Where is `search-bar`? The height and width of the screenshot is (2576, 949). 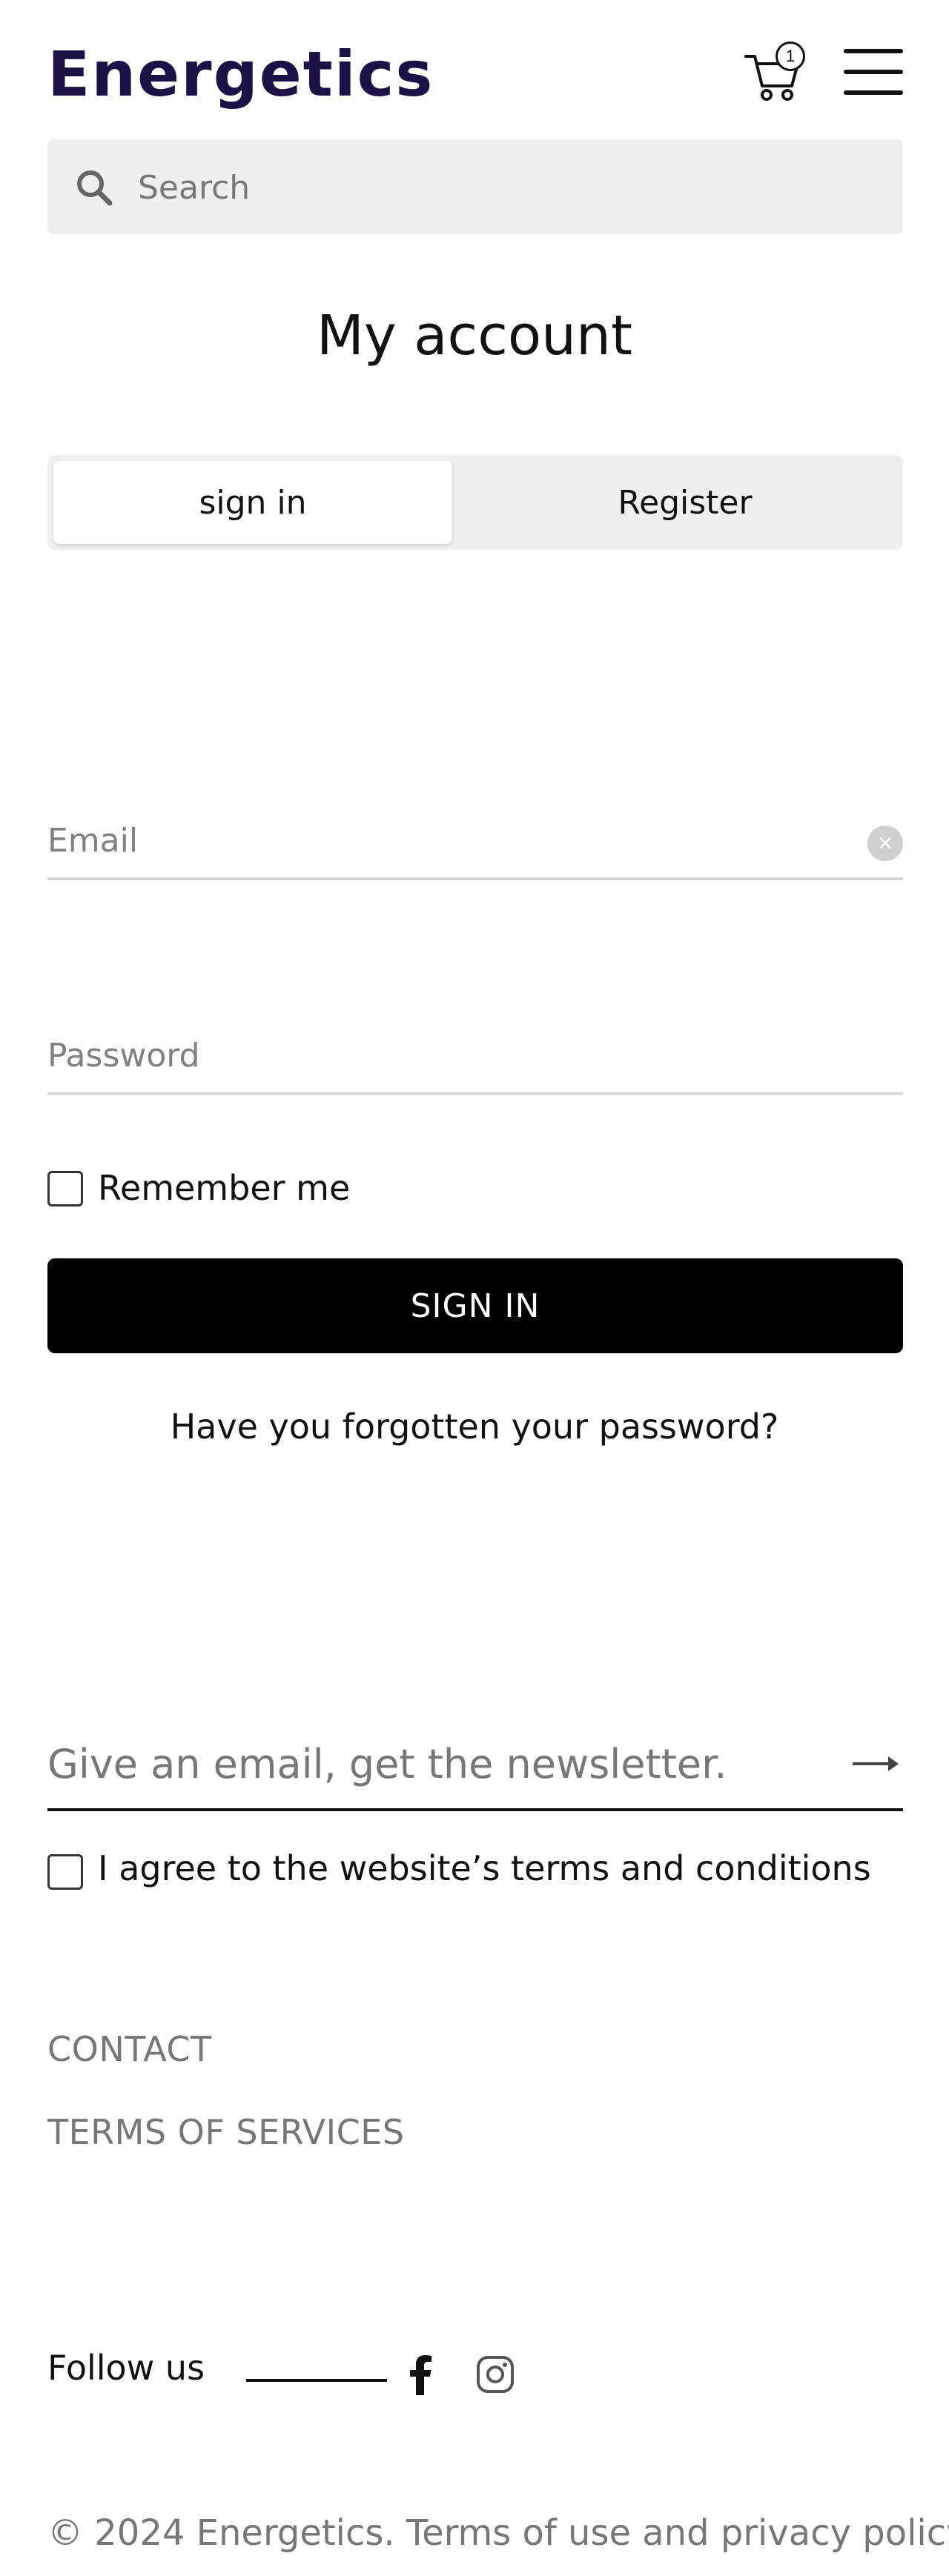 search-bar is located at coordinates (475, 186).